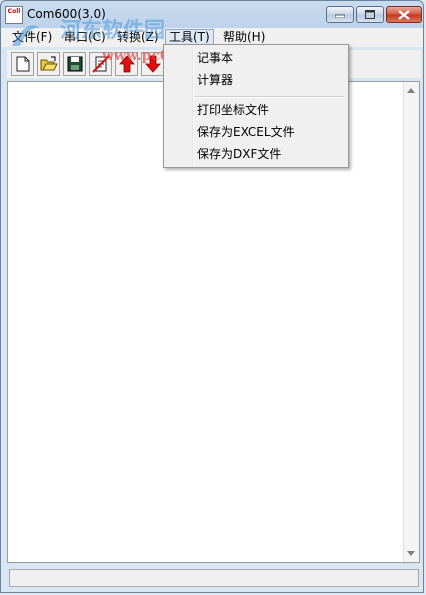 The width and height of the screenshot is (426, 595). I want to click on new-file-button, so click(22, 64).